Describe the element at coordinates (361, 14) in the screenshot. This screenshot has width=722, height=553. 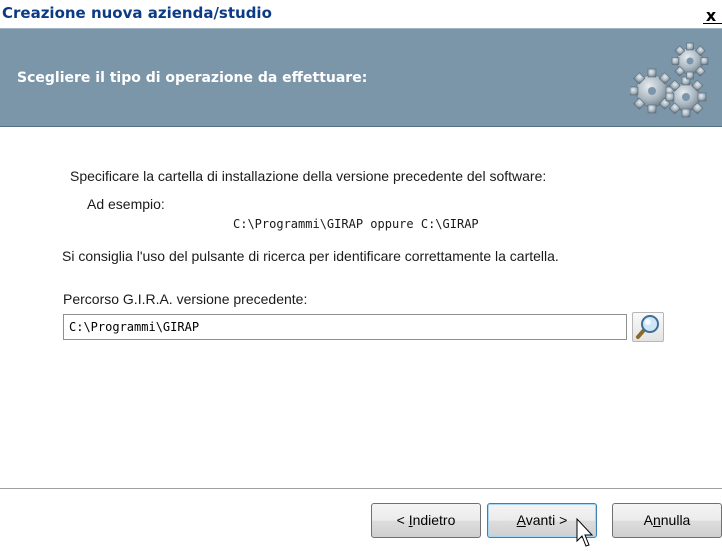
I see `title-bar: Creazione nuova azienda/studio x` at that location.